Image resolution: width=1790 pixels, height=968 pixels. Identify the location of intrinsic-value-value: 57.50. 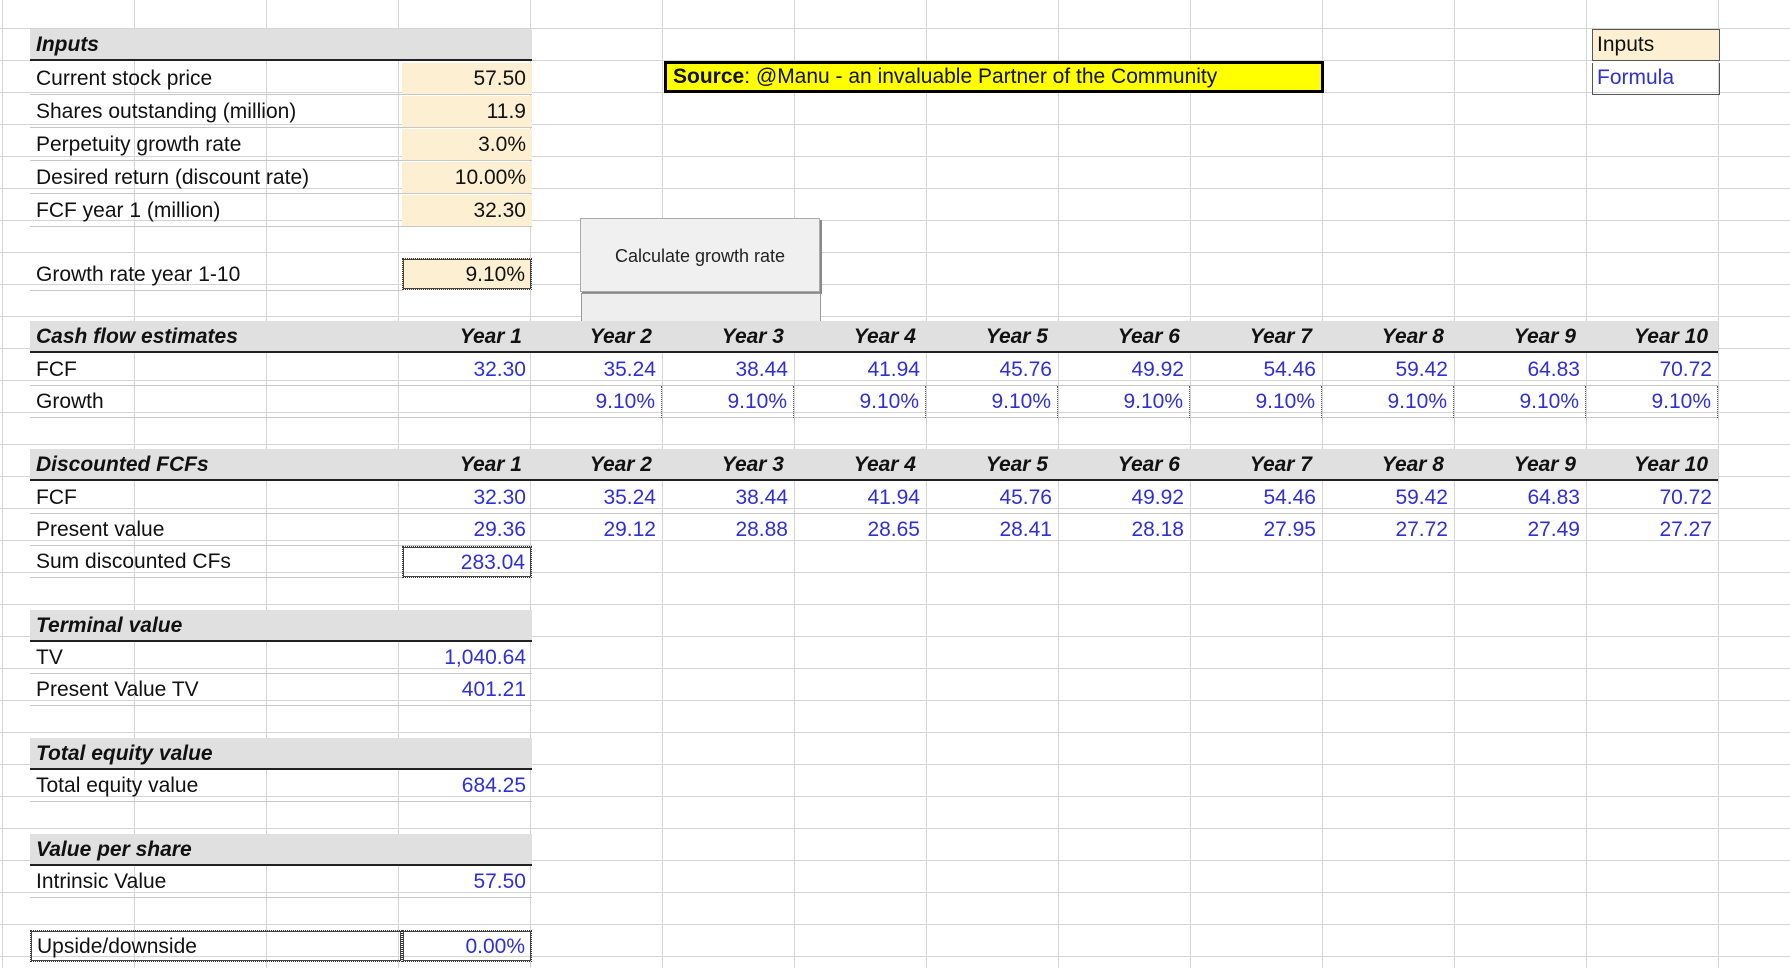
(467, 882).